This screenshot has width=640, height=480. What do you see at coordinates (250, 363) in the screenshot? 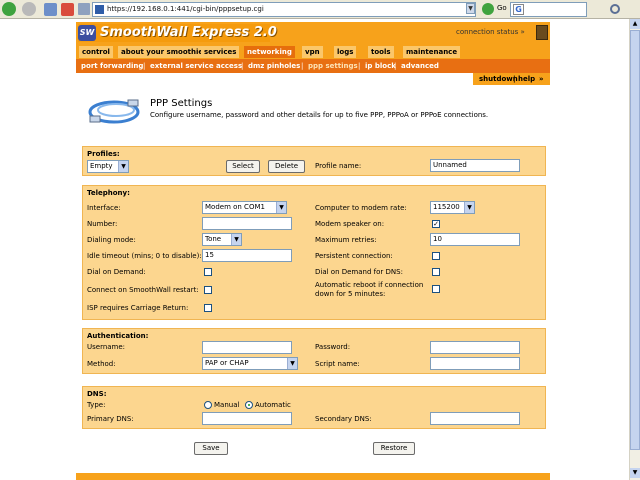
I see `auth-method-select: PAP or CHAP ▼` at bounding box center [250, 363].